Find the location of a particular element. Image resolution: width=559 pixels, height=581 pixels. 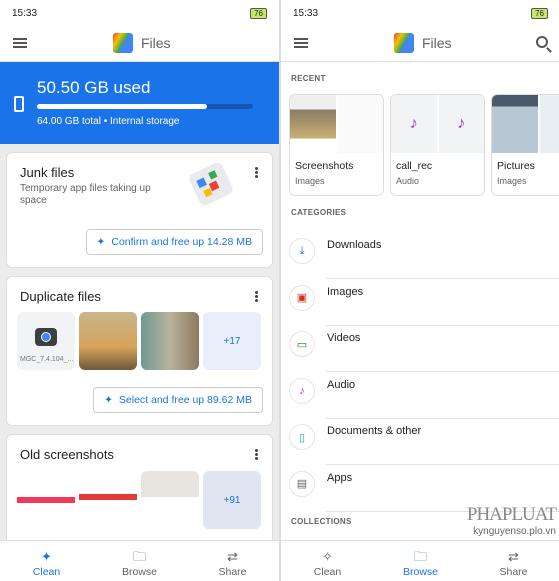

recent-name: Pictures is located at coordinates (516, 166).